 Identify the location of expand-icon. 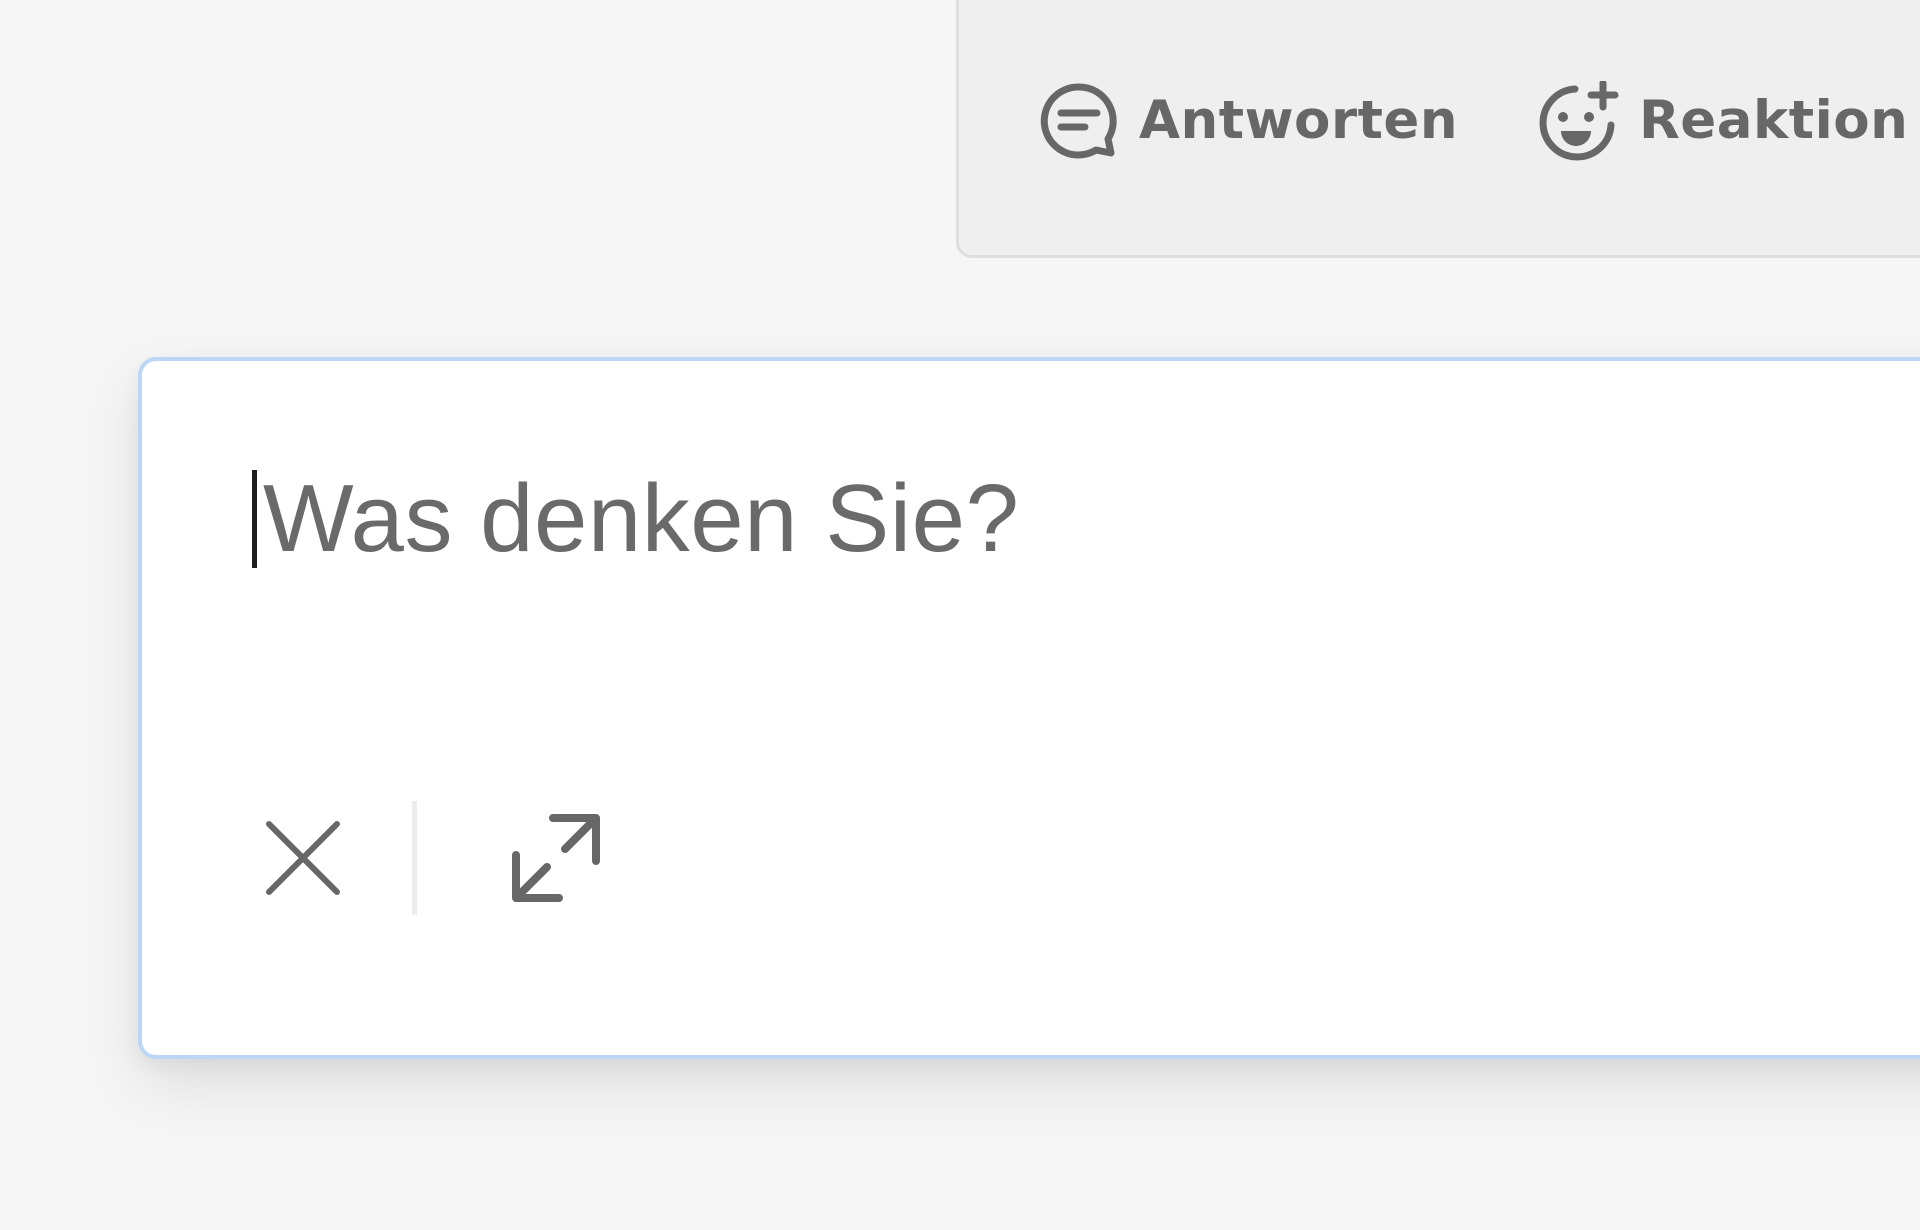
(556, 858).